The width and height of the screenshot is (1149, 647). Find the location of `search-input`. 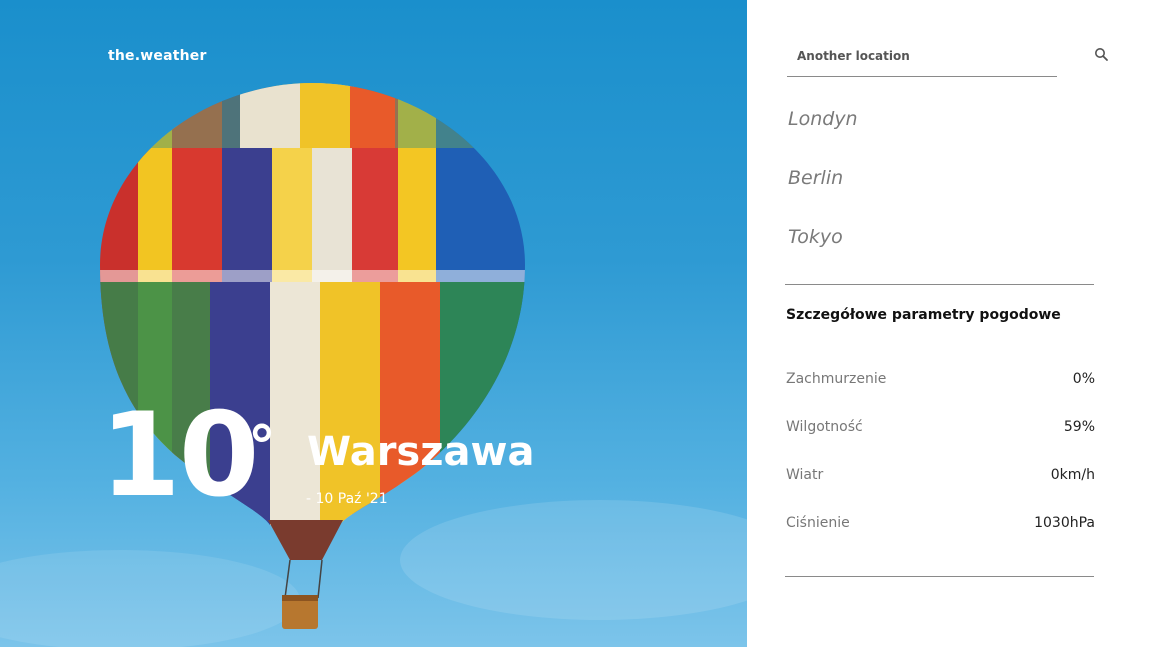

search-input is located at coordinates (922, 56).